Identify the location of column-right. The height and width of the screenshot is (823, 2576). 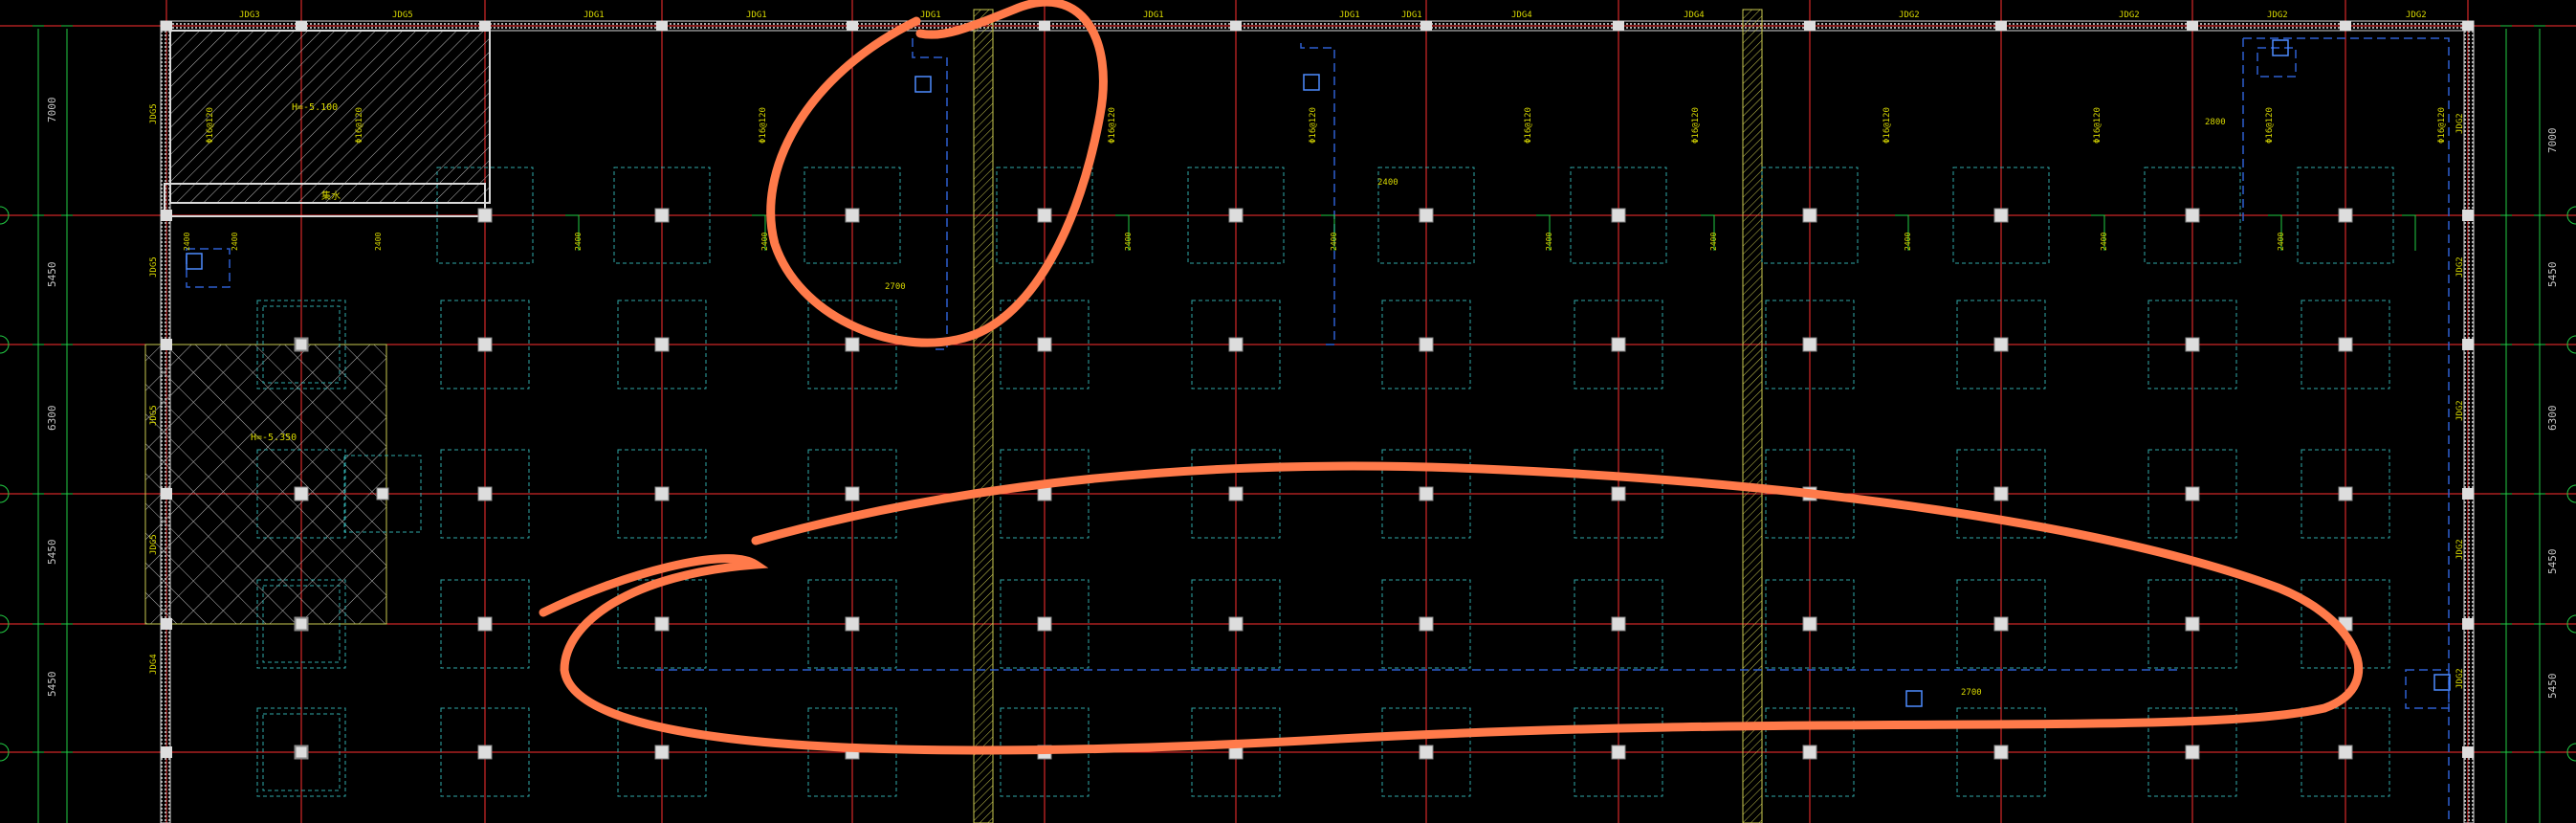
(2468, 344).